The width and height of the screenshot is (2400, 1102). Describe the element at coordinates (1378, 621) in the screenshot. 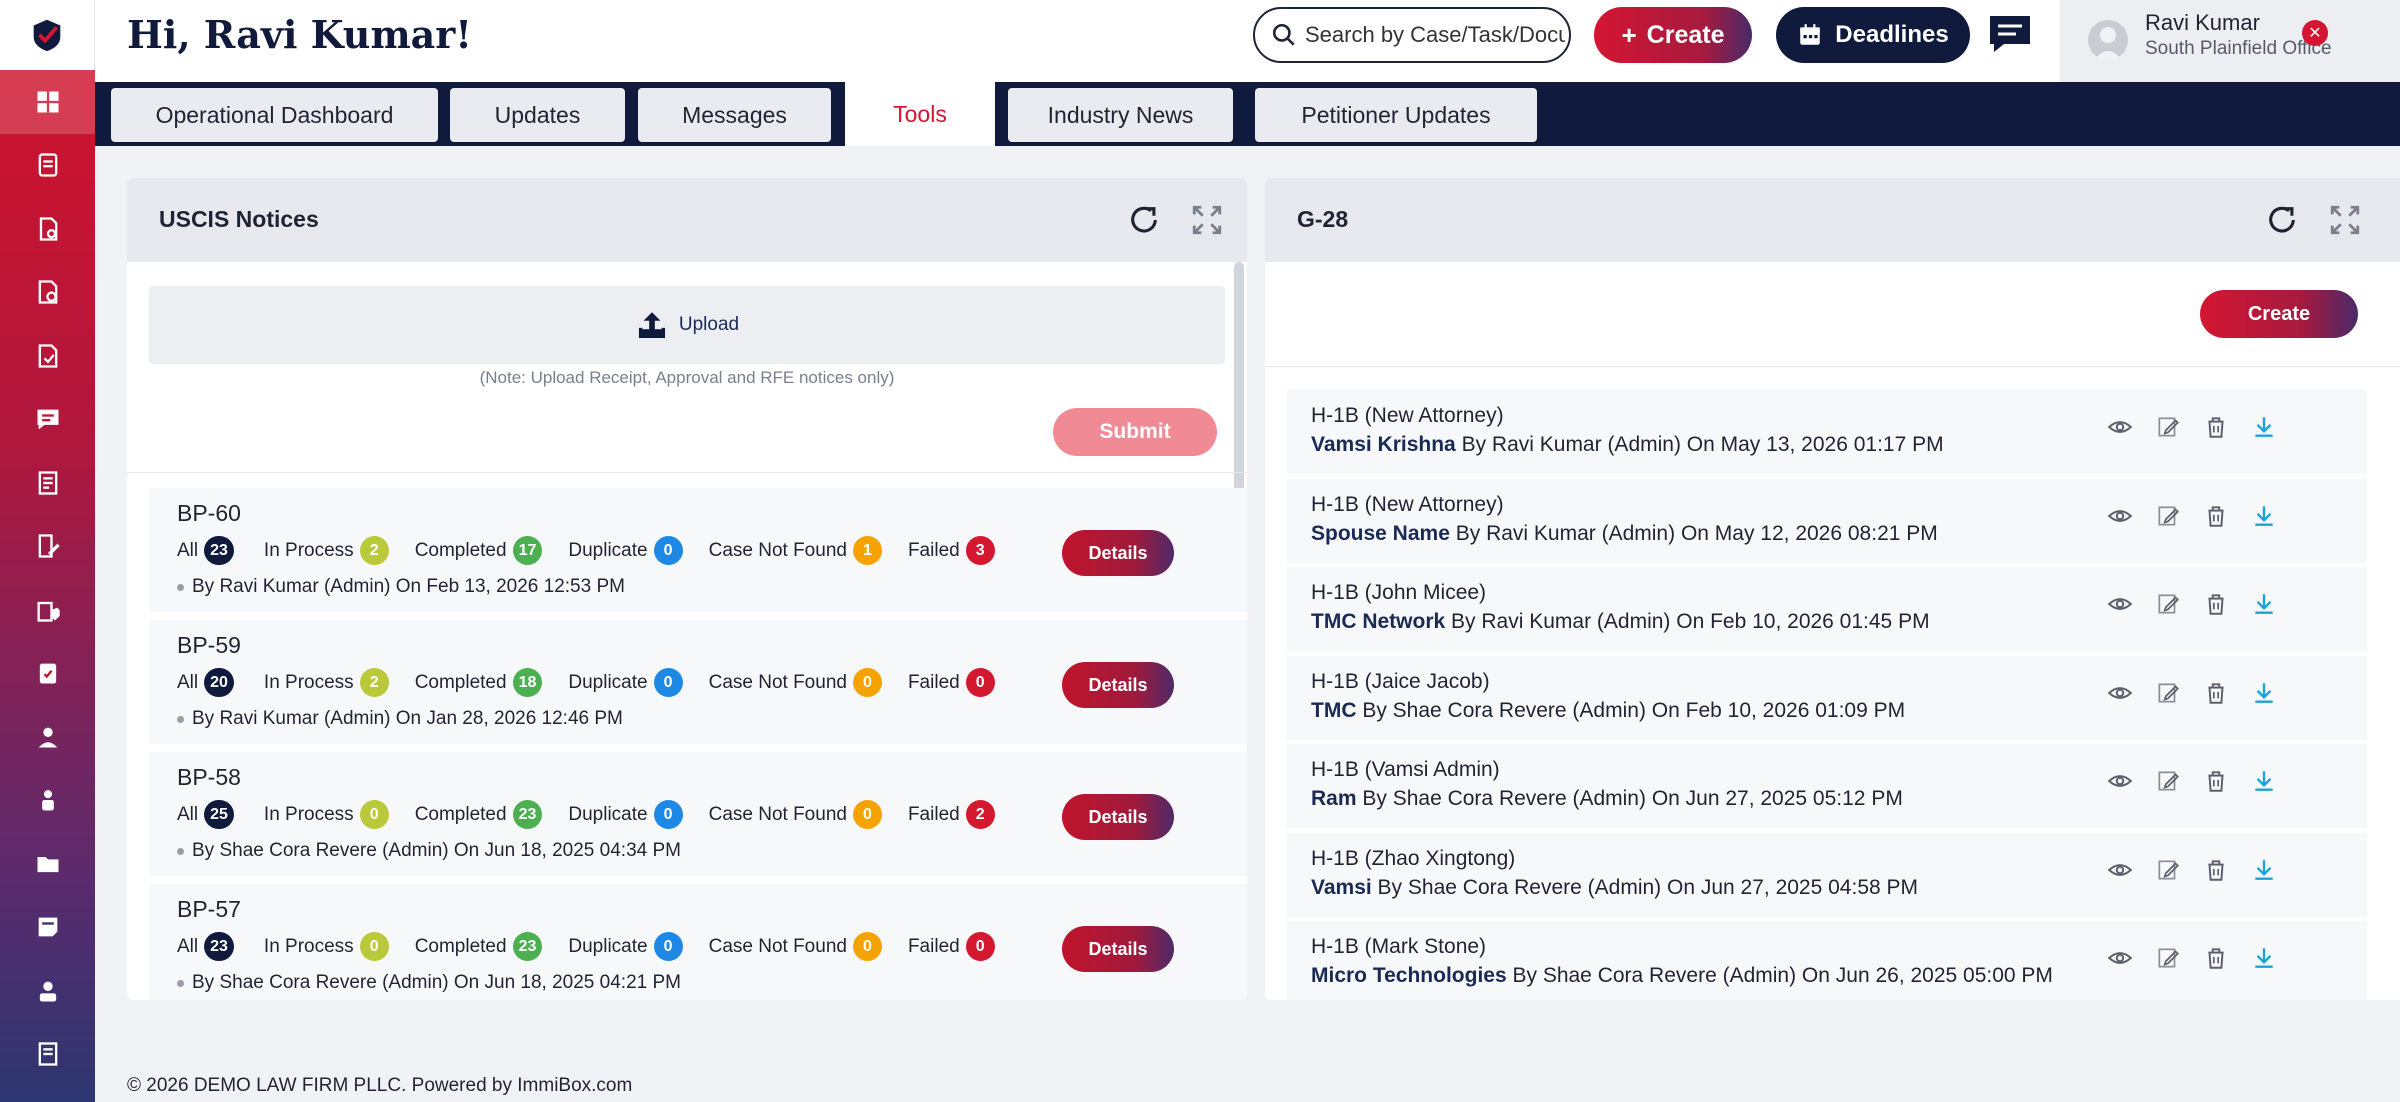

I see `g28-beneficiary-name: TMC Network` at that location.